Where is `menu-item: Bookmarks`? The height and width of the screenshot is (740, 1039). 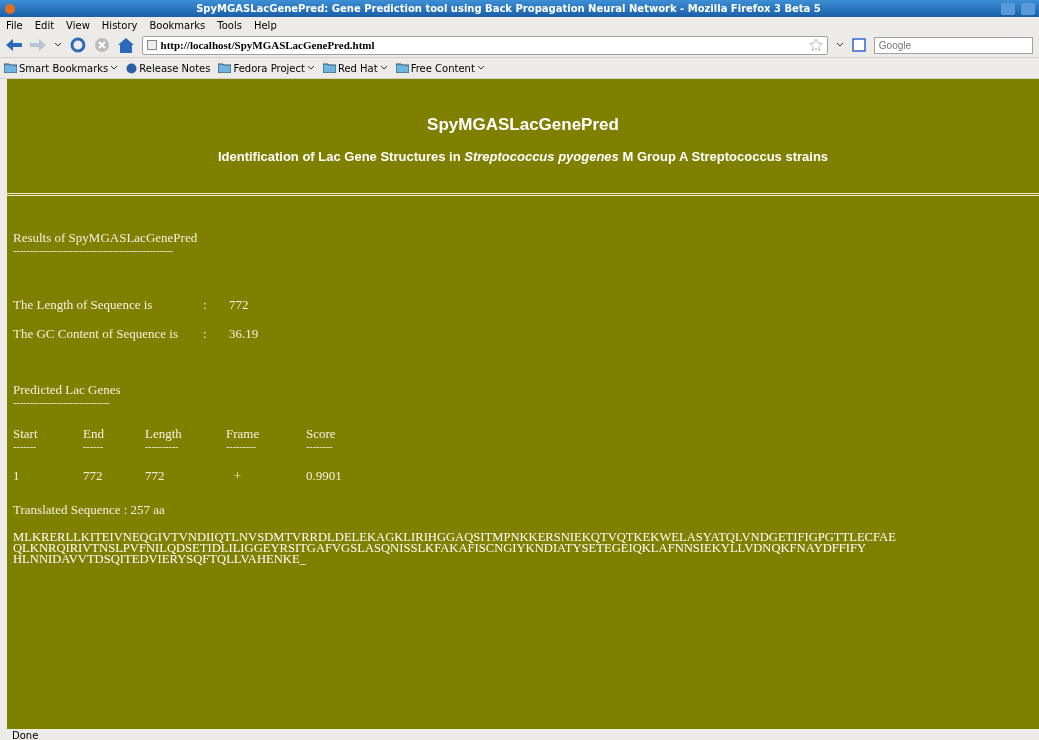
menu-item: Bookmarks is located at coordinates (177, 25).